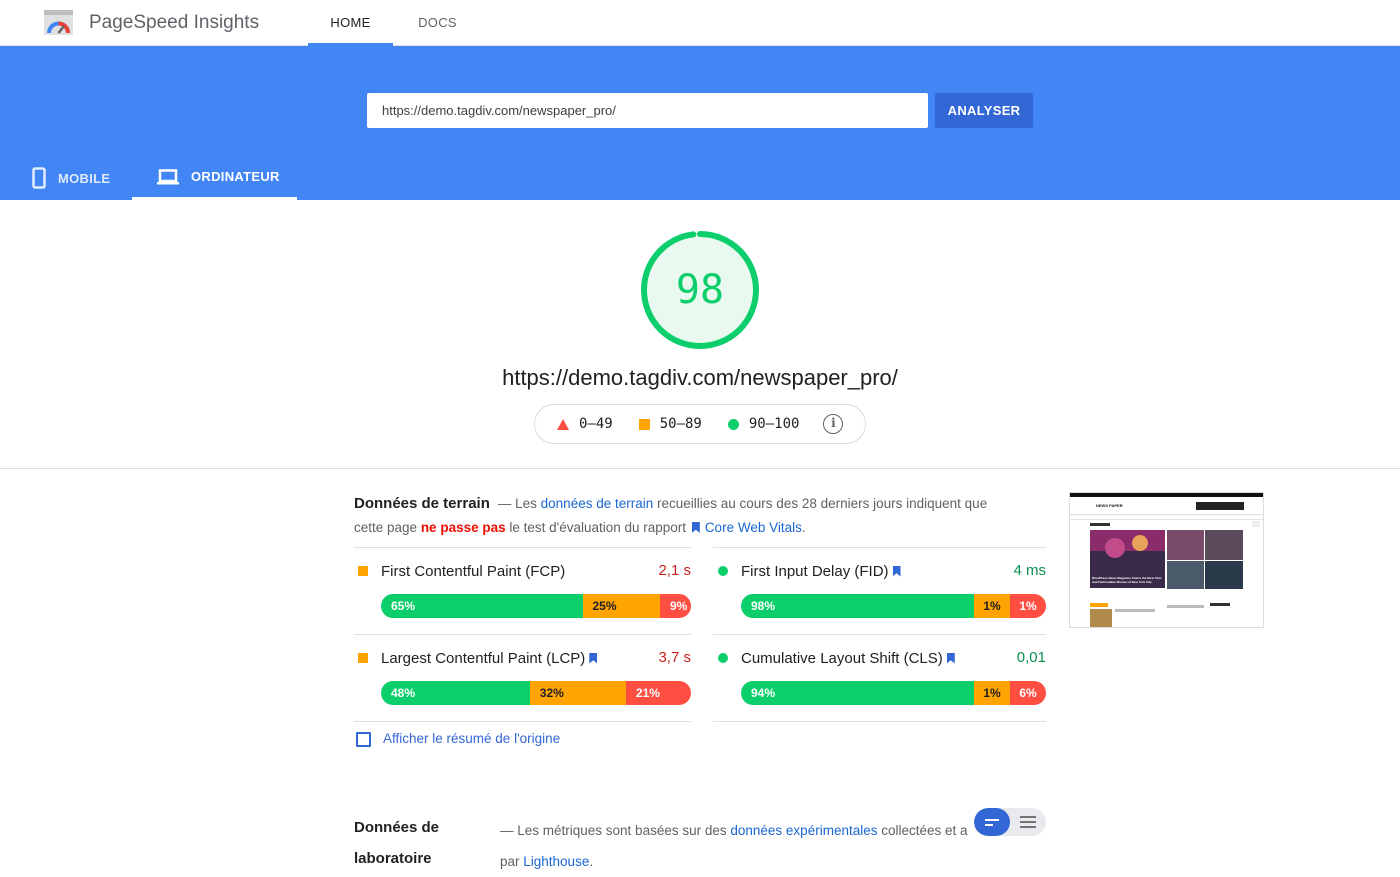  What do you see at coordinates (680, 424) in the screenshot?
I see `legend-average-label: 50–89` at bounding box center [680, 424].